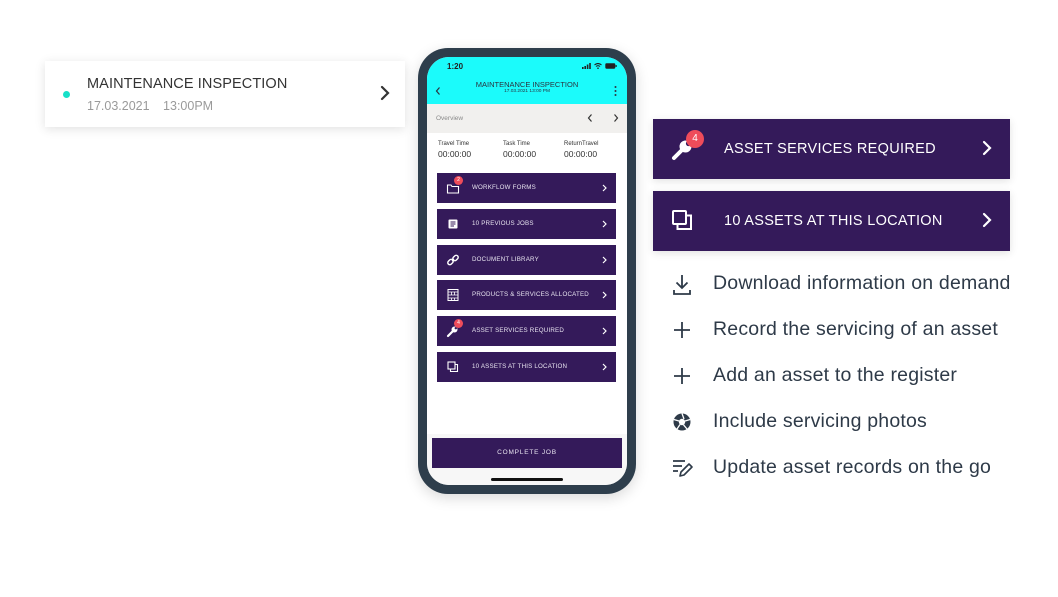 This screenshot has height=597, width=1058. What do you see at coordinates (527, 91) in the screenshot?
I see `app-subtitle: 17.03.2021 13:00 PM` at bounding box center [527, 91].